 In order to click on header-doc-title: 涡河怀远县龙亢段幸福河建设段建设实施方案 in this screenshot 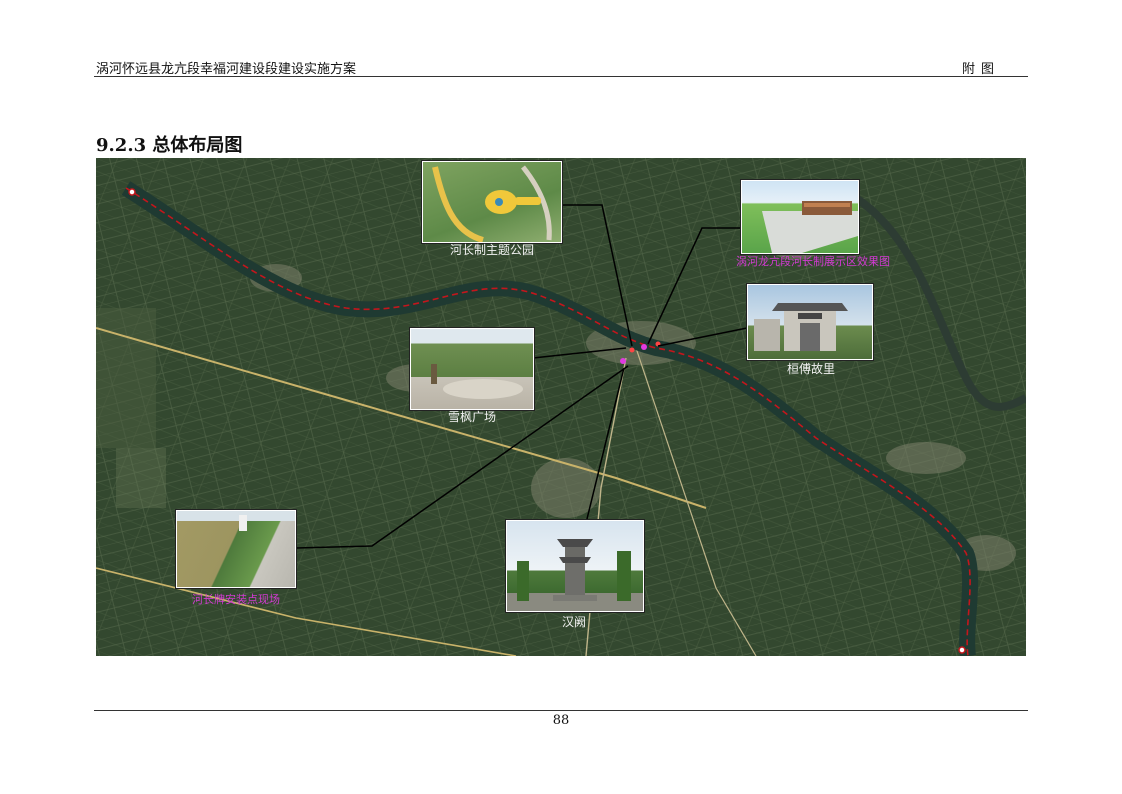, I will do `click(226, 69)`.